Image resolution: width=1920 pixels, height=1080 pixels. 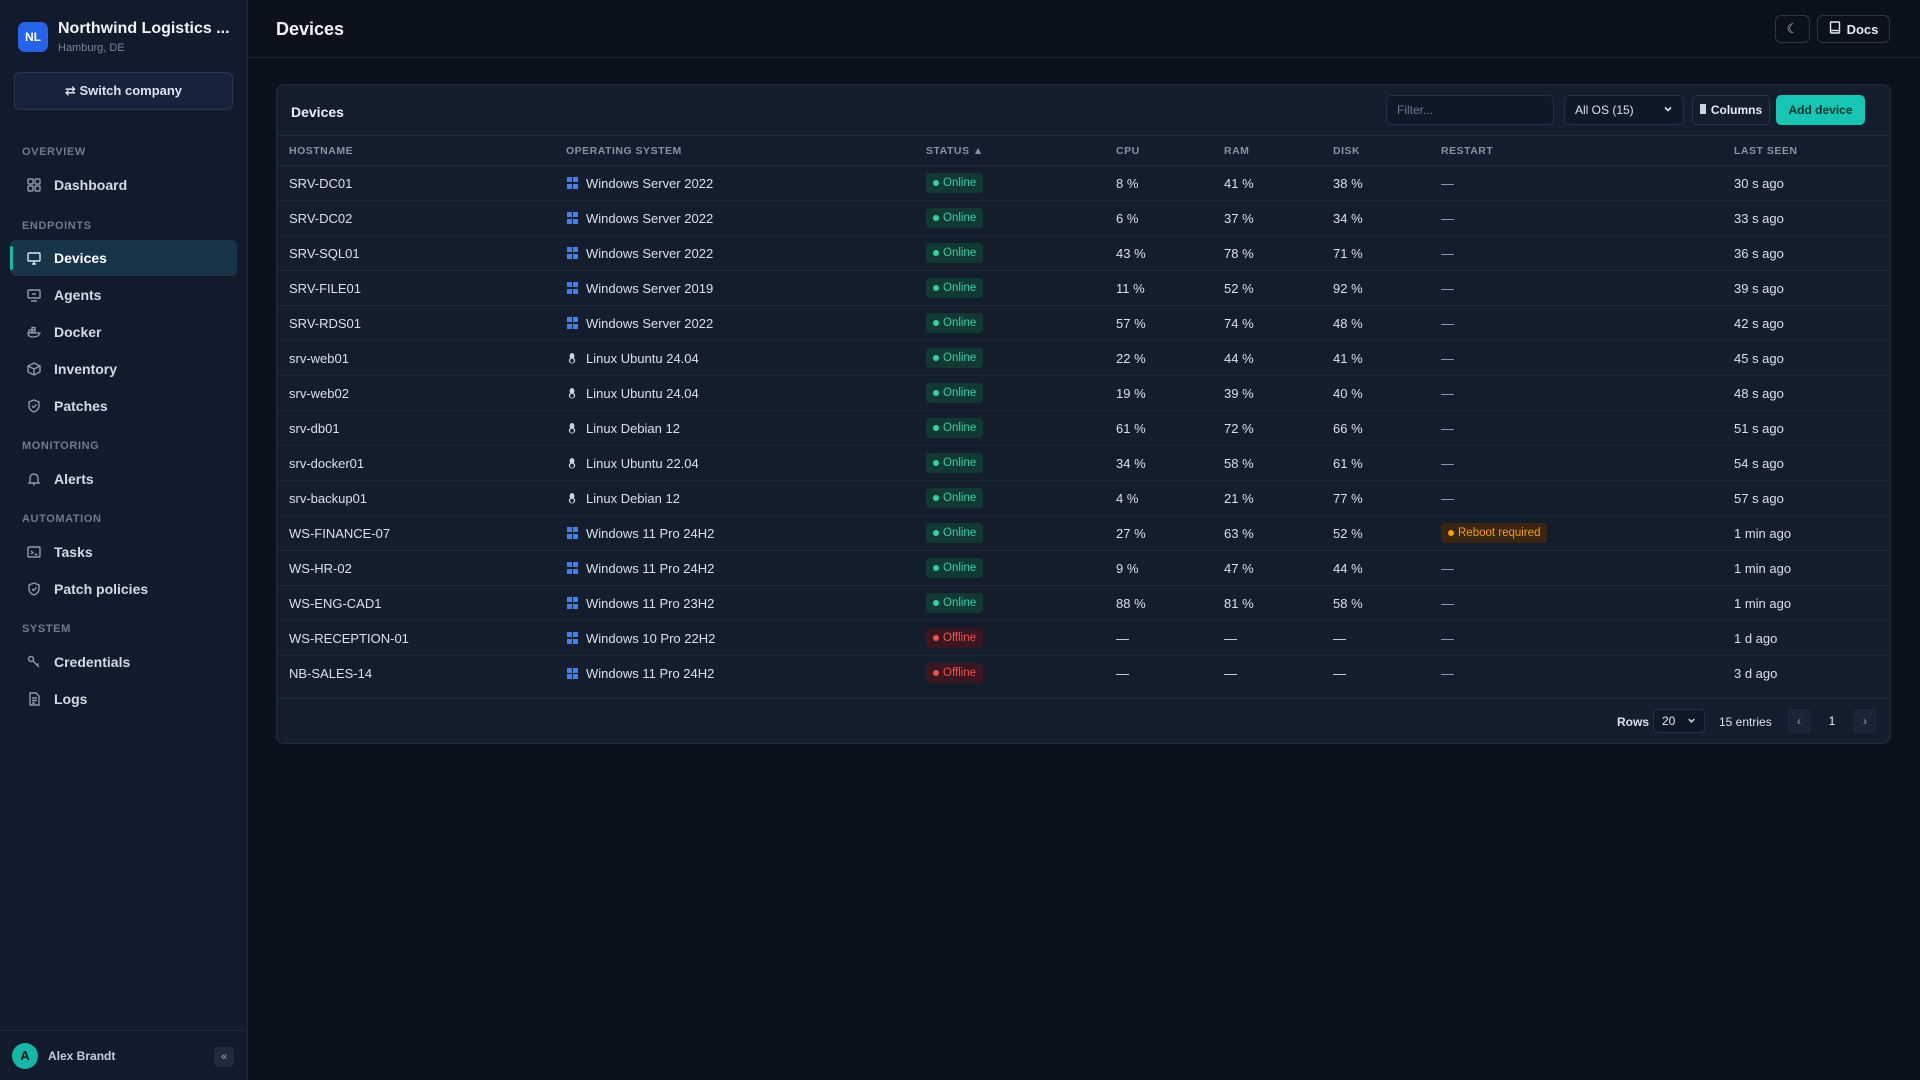 What do you see at coordinates (1806, 253) in the screenshot?
I see `last-seen-cell: 36 s ago` at bounding box center [1806, 253].